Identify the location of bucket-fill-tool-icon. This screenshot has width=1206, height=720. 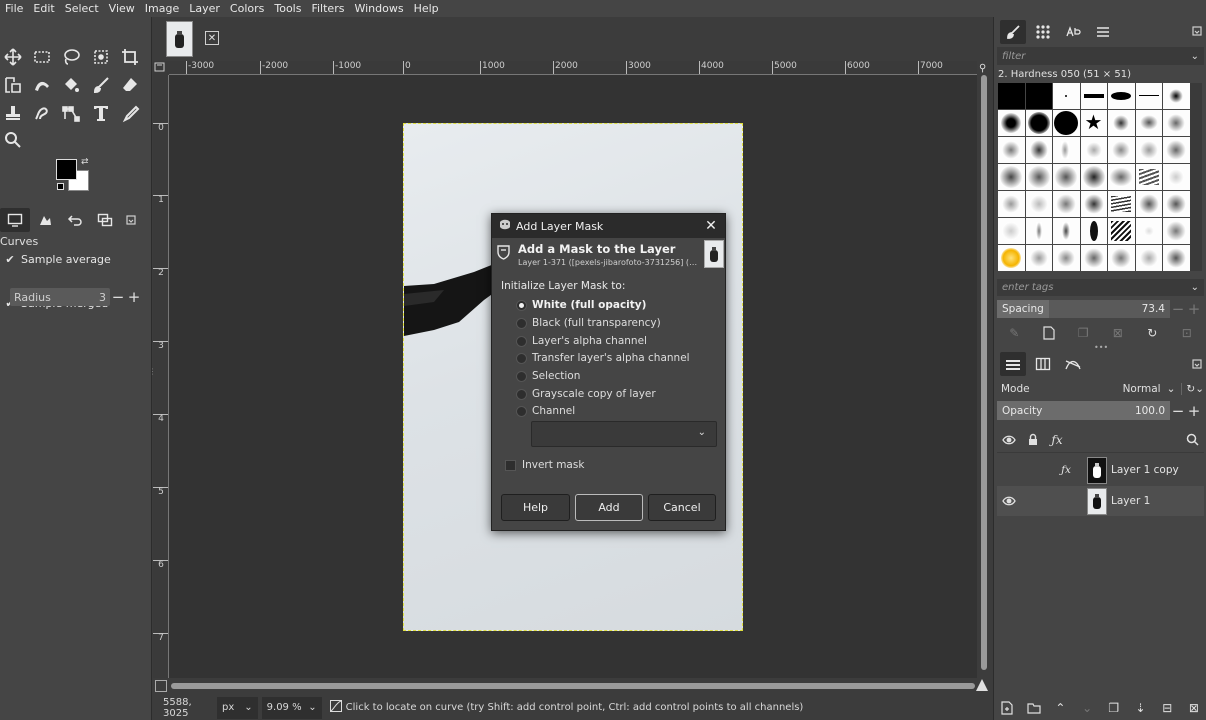
(71, 85).